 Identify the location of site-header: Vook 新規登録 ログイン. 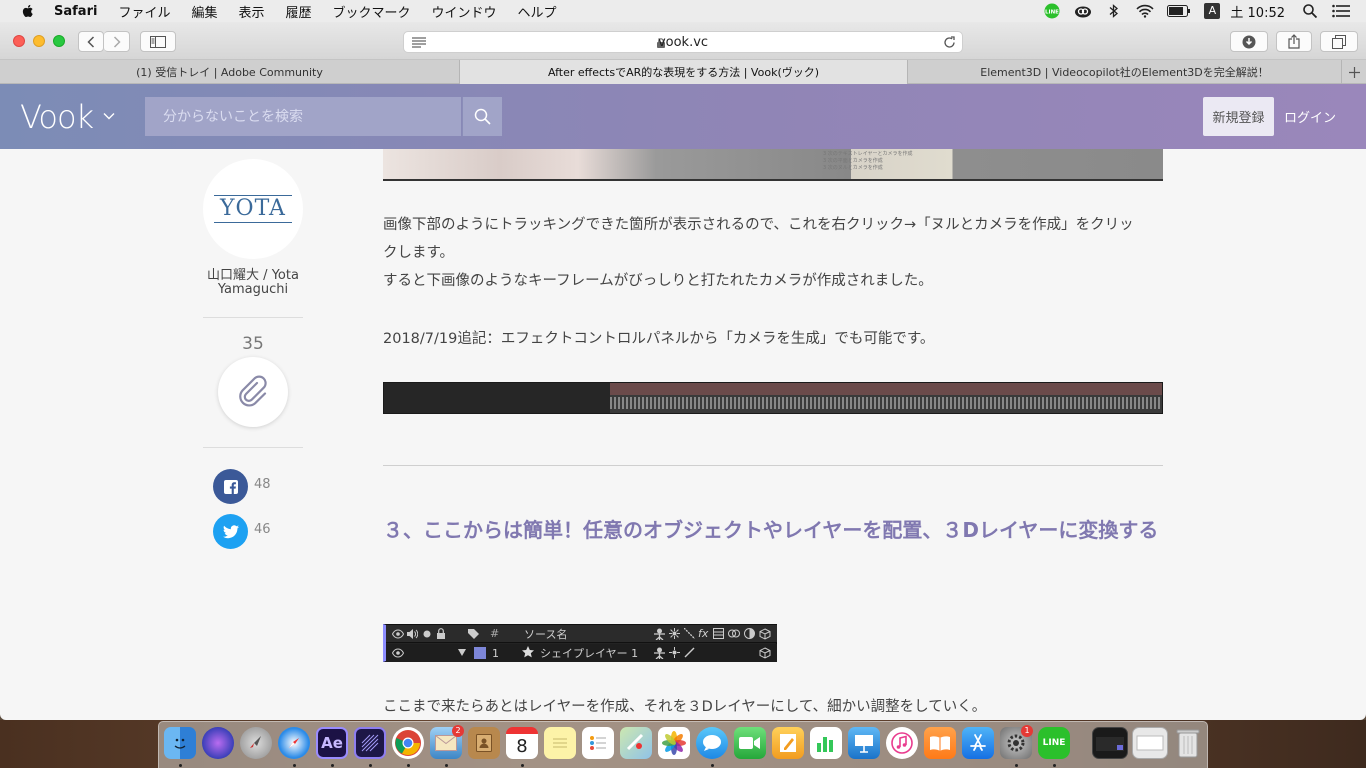
(683, 116).